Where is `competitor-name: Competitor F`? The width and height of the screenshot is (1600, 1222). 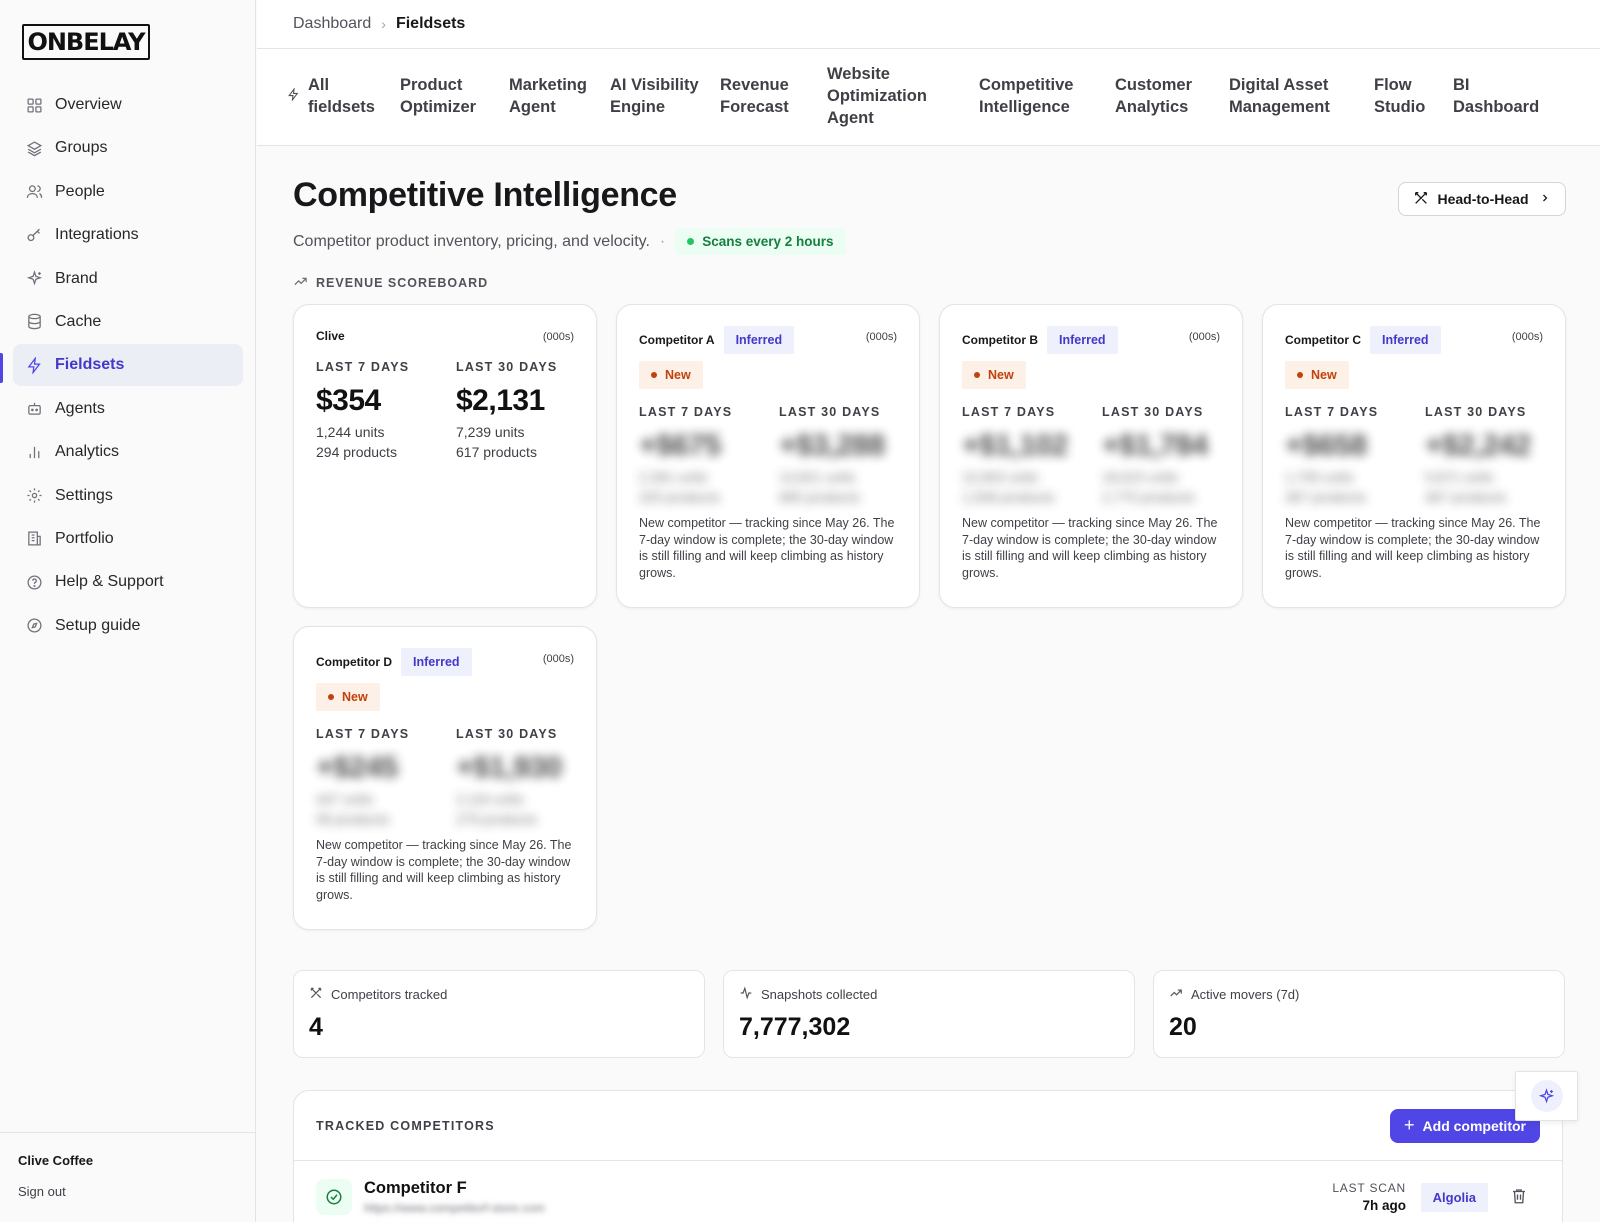
competitor-name: Competitor F is located at coordinates (415, 1188).